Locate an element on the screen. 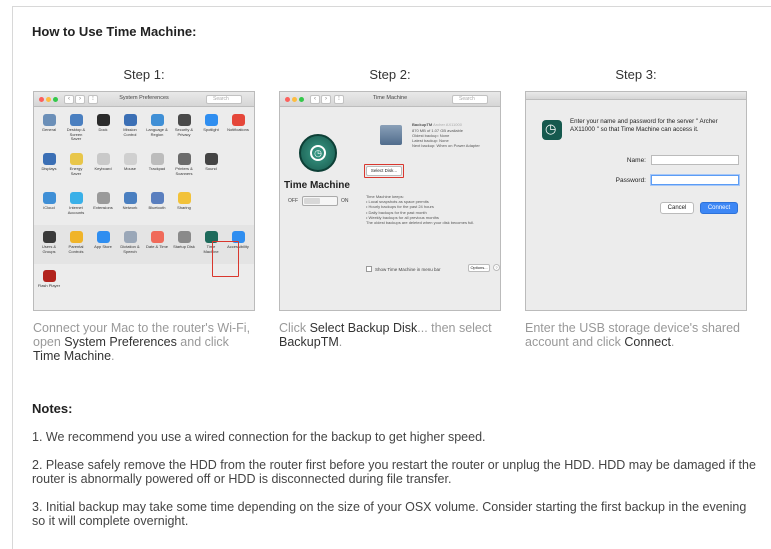 Image resolution: width=771 pixels, height=549 pixels. pref-displays: Displays is located at coordinates (49, 162).